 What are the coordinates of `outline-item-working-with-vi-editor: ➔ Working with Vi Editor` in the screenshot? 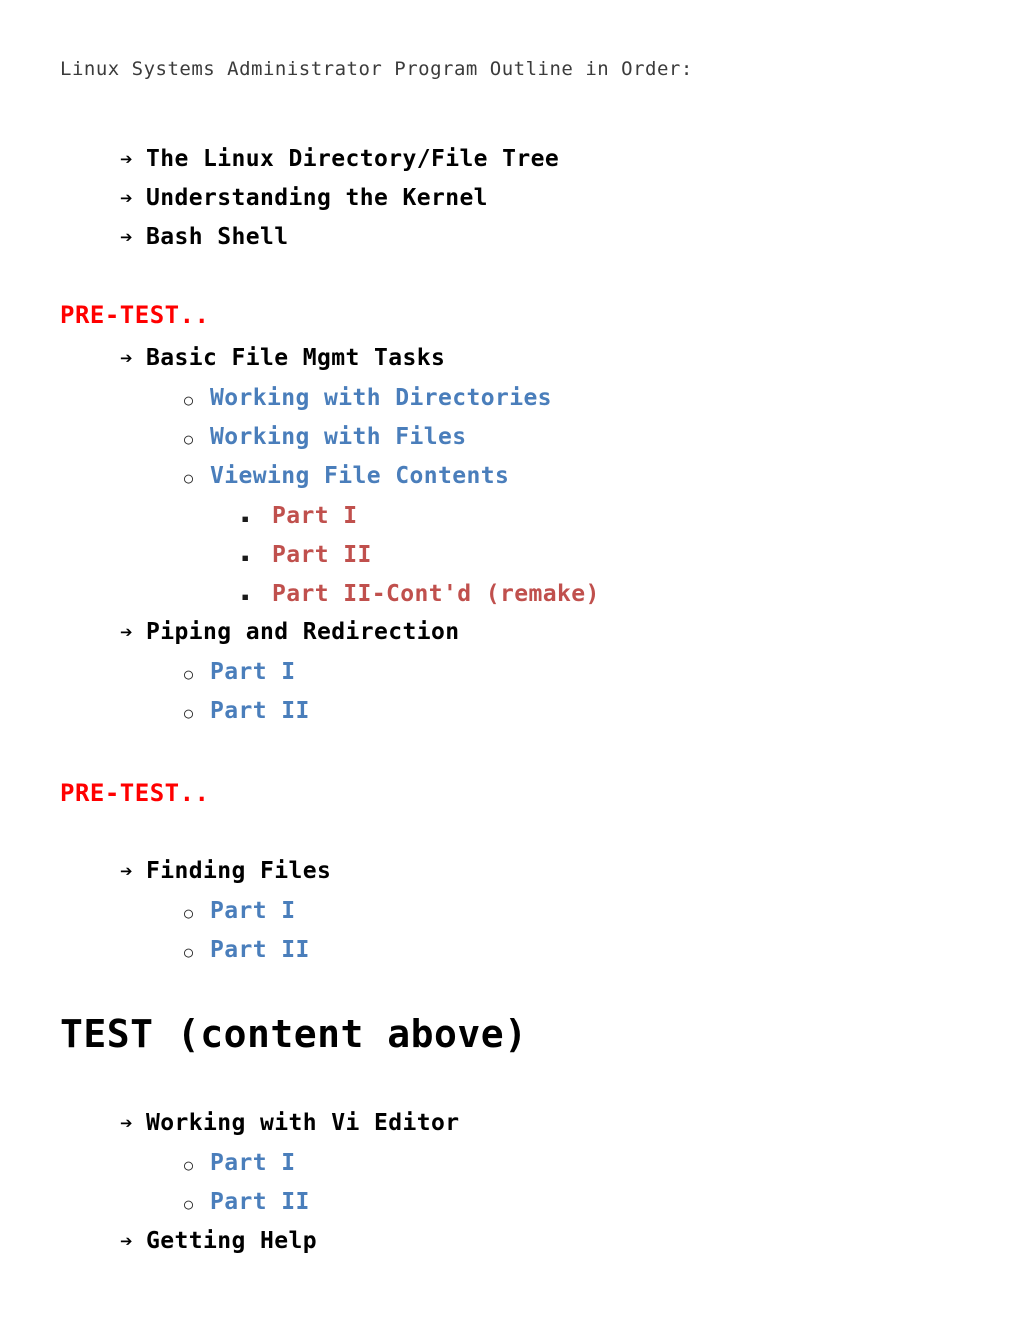 It's located at (289, 1123).